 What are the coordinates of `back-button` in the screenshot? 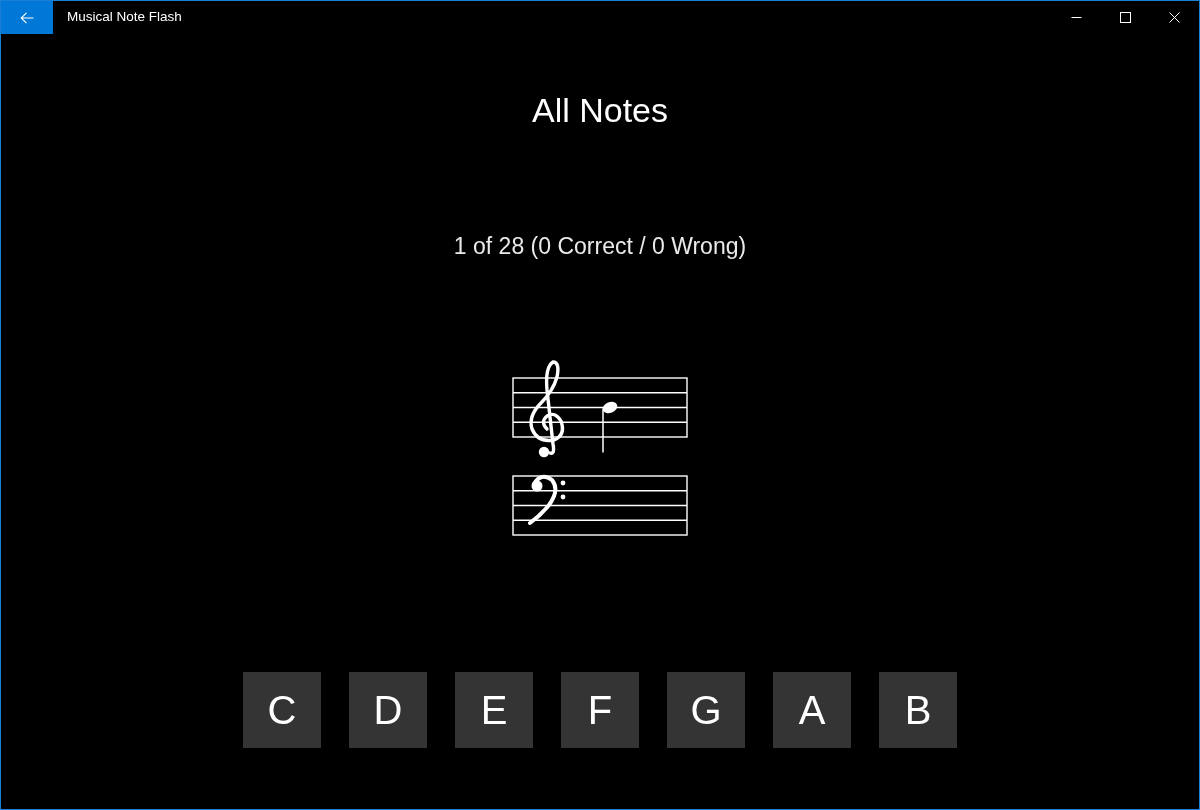 It's located at (27, 17).